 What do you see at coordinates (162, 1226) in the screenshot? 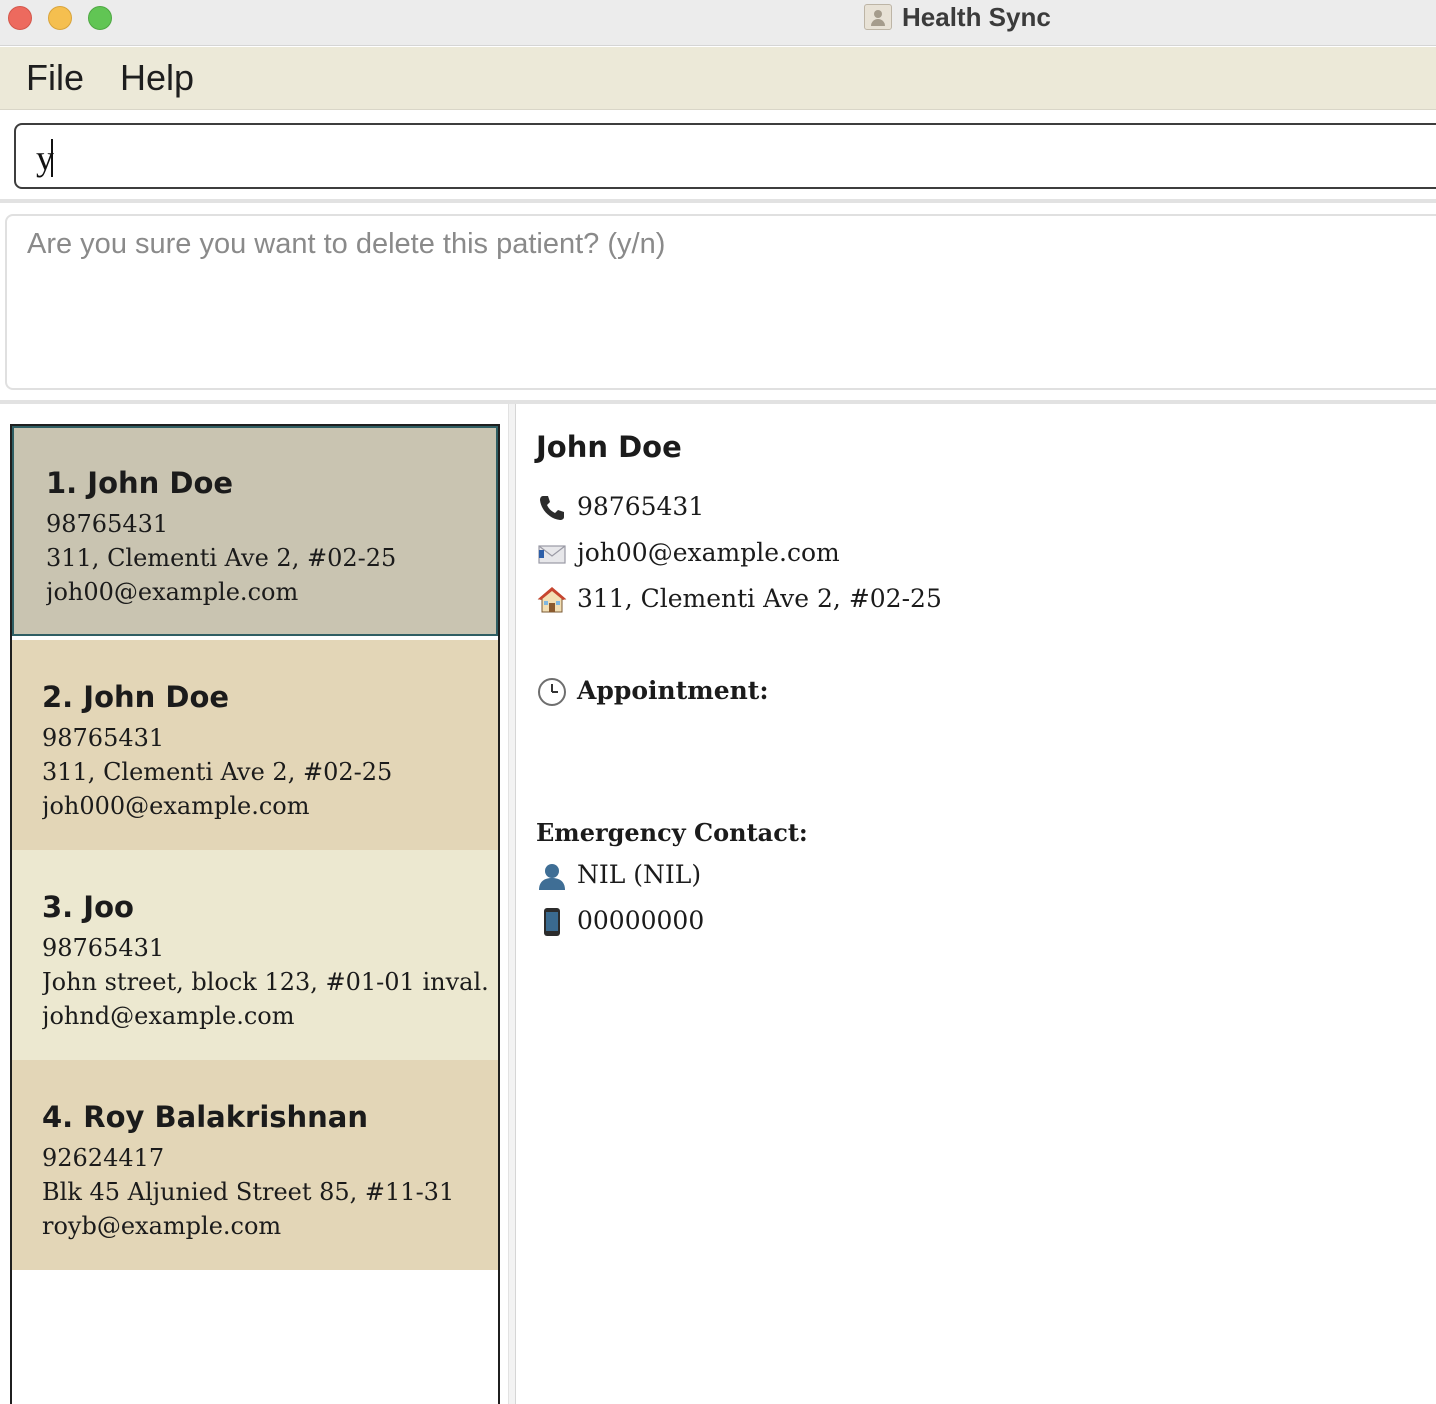
I see `patient-email: royb@example.com` at bounding box center [162, 1226].